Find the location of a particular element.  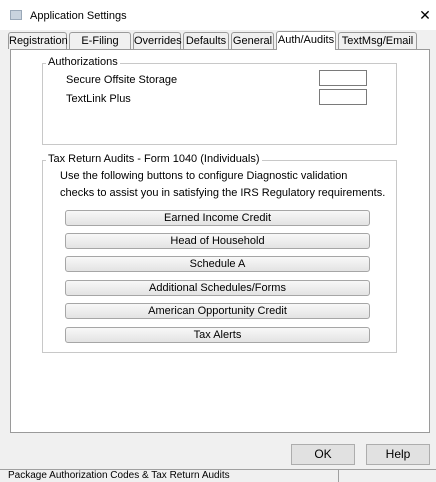

secure-offsite-storage-label: Secure Offsite Storage is located at coordinates (122, 80).